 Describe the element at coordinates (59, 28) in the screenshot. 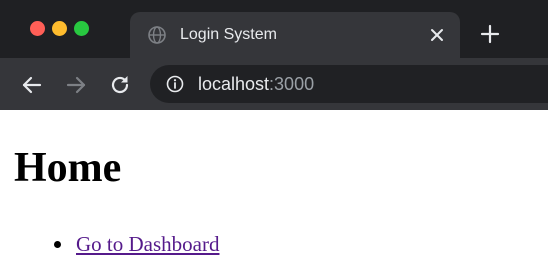

I see `window-minimize-button` at that location.